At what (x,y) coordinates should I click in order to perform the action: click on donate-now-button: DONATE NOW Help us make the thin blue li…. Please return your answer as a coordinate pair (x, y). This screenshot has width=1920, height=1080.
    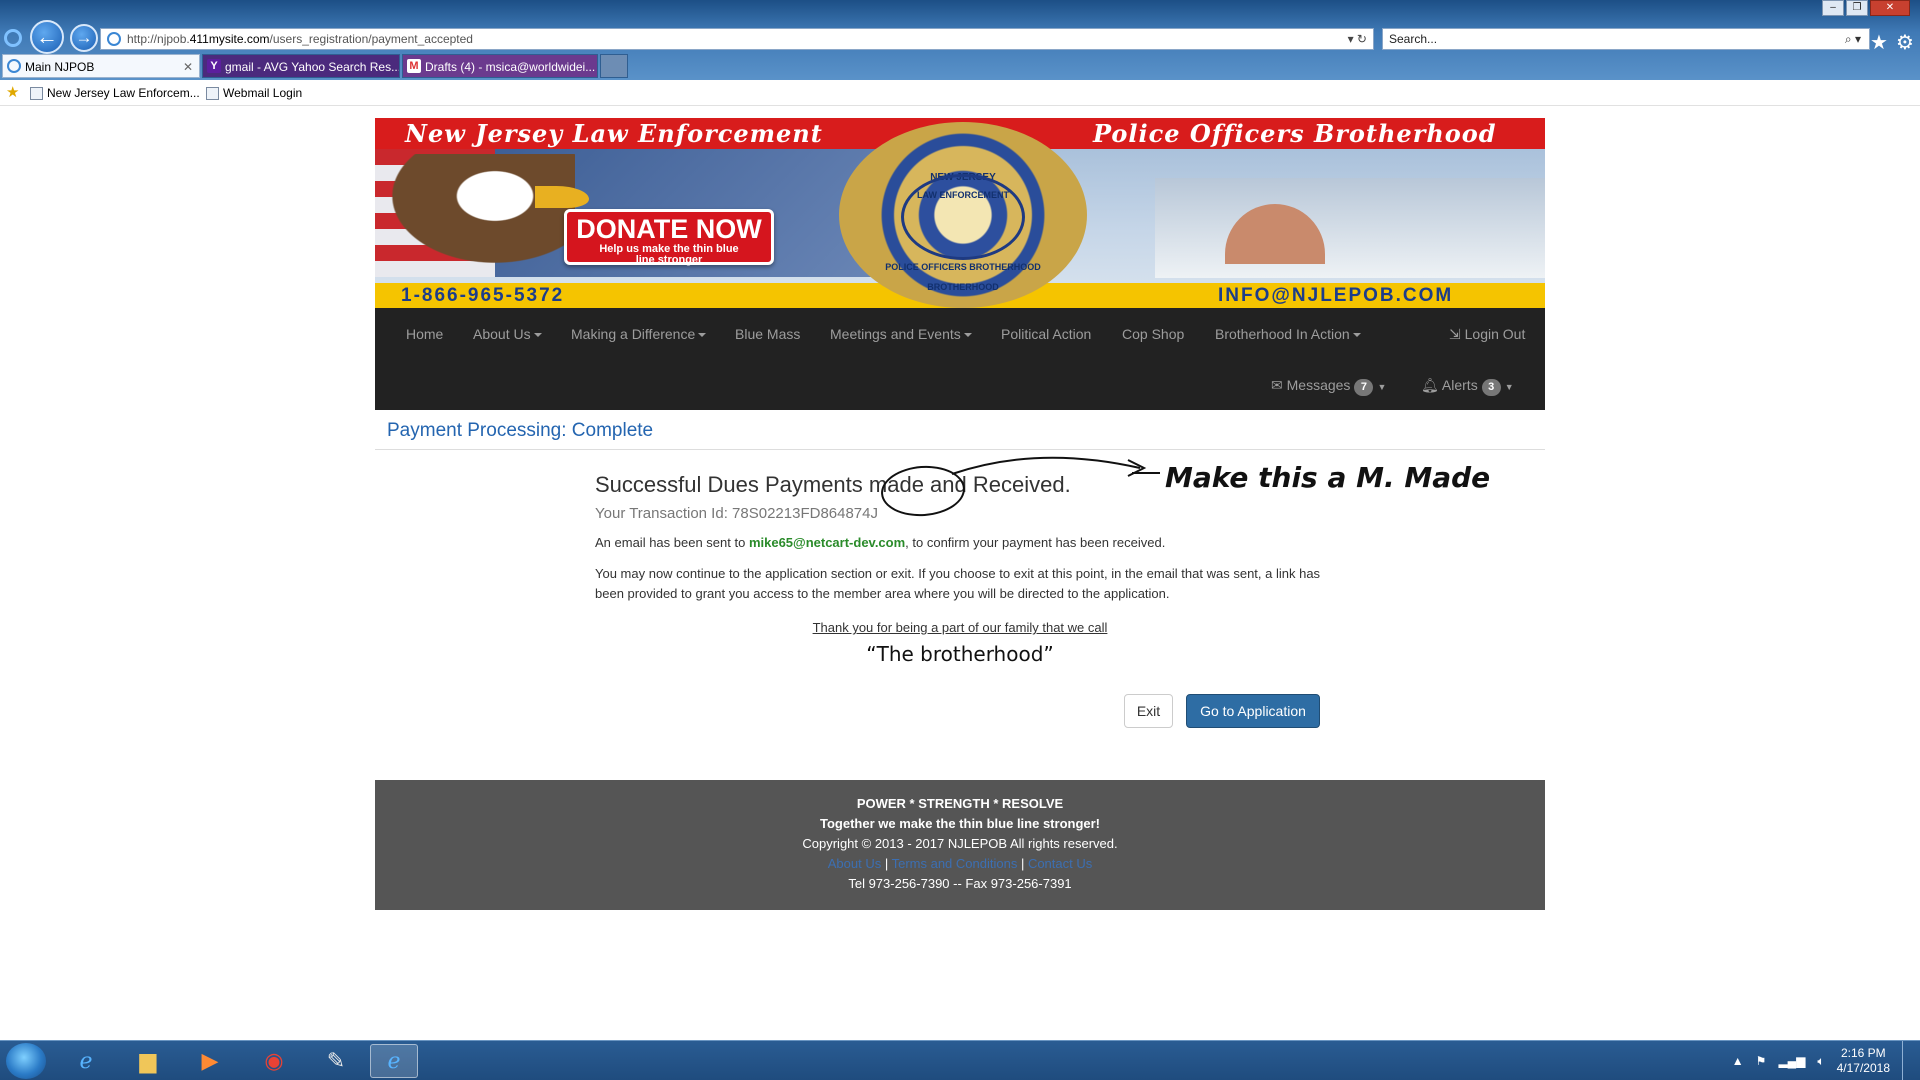
    Looking at the image, I should click on (669, 237).